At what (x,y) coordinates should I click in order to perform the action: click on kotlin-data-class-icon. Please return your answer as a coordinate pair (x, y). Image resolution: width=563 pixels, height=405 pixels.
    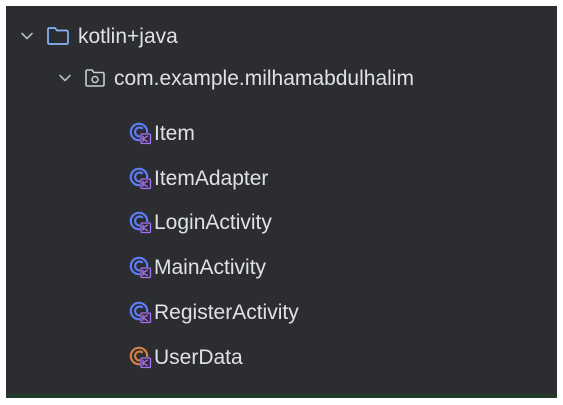
    Looking at the image, I should click on (140, 357).